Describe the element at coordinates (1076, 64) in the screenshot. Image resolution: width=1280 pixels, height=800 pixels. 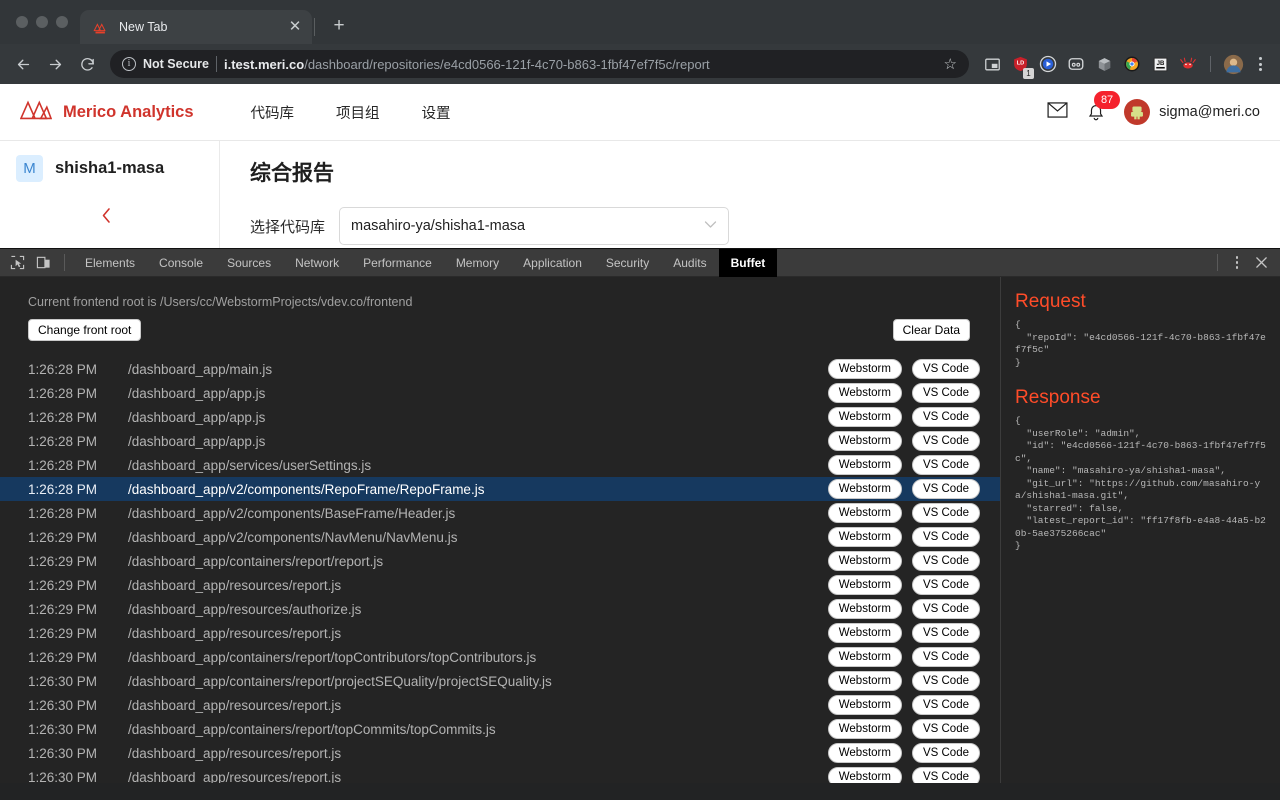
I see `panda-extension-icon` at that location.